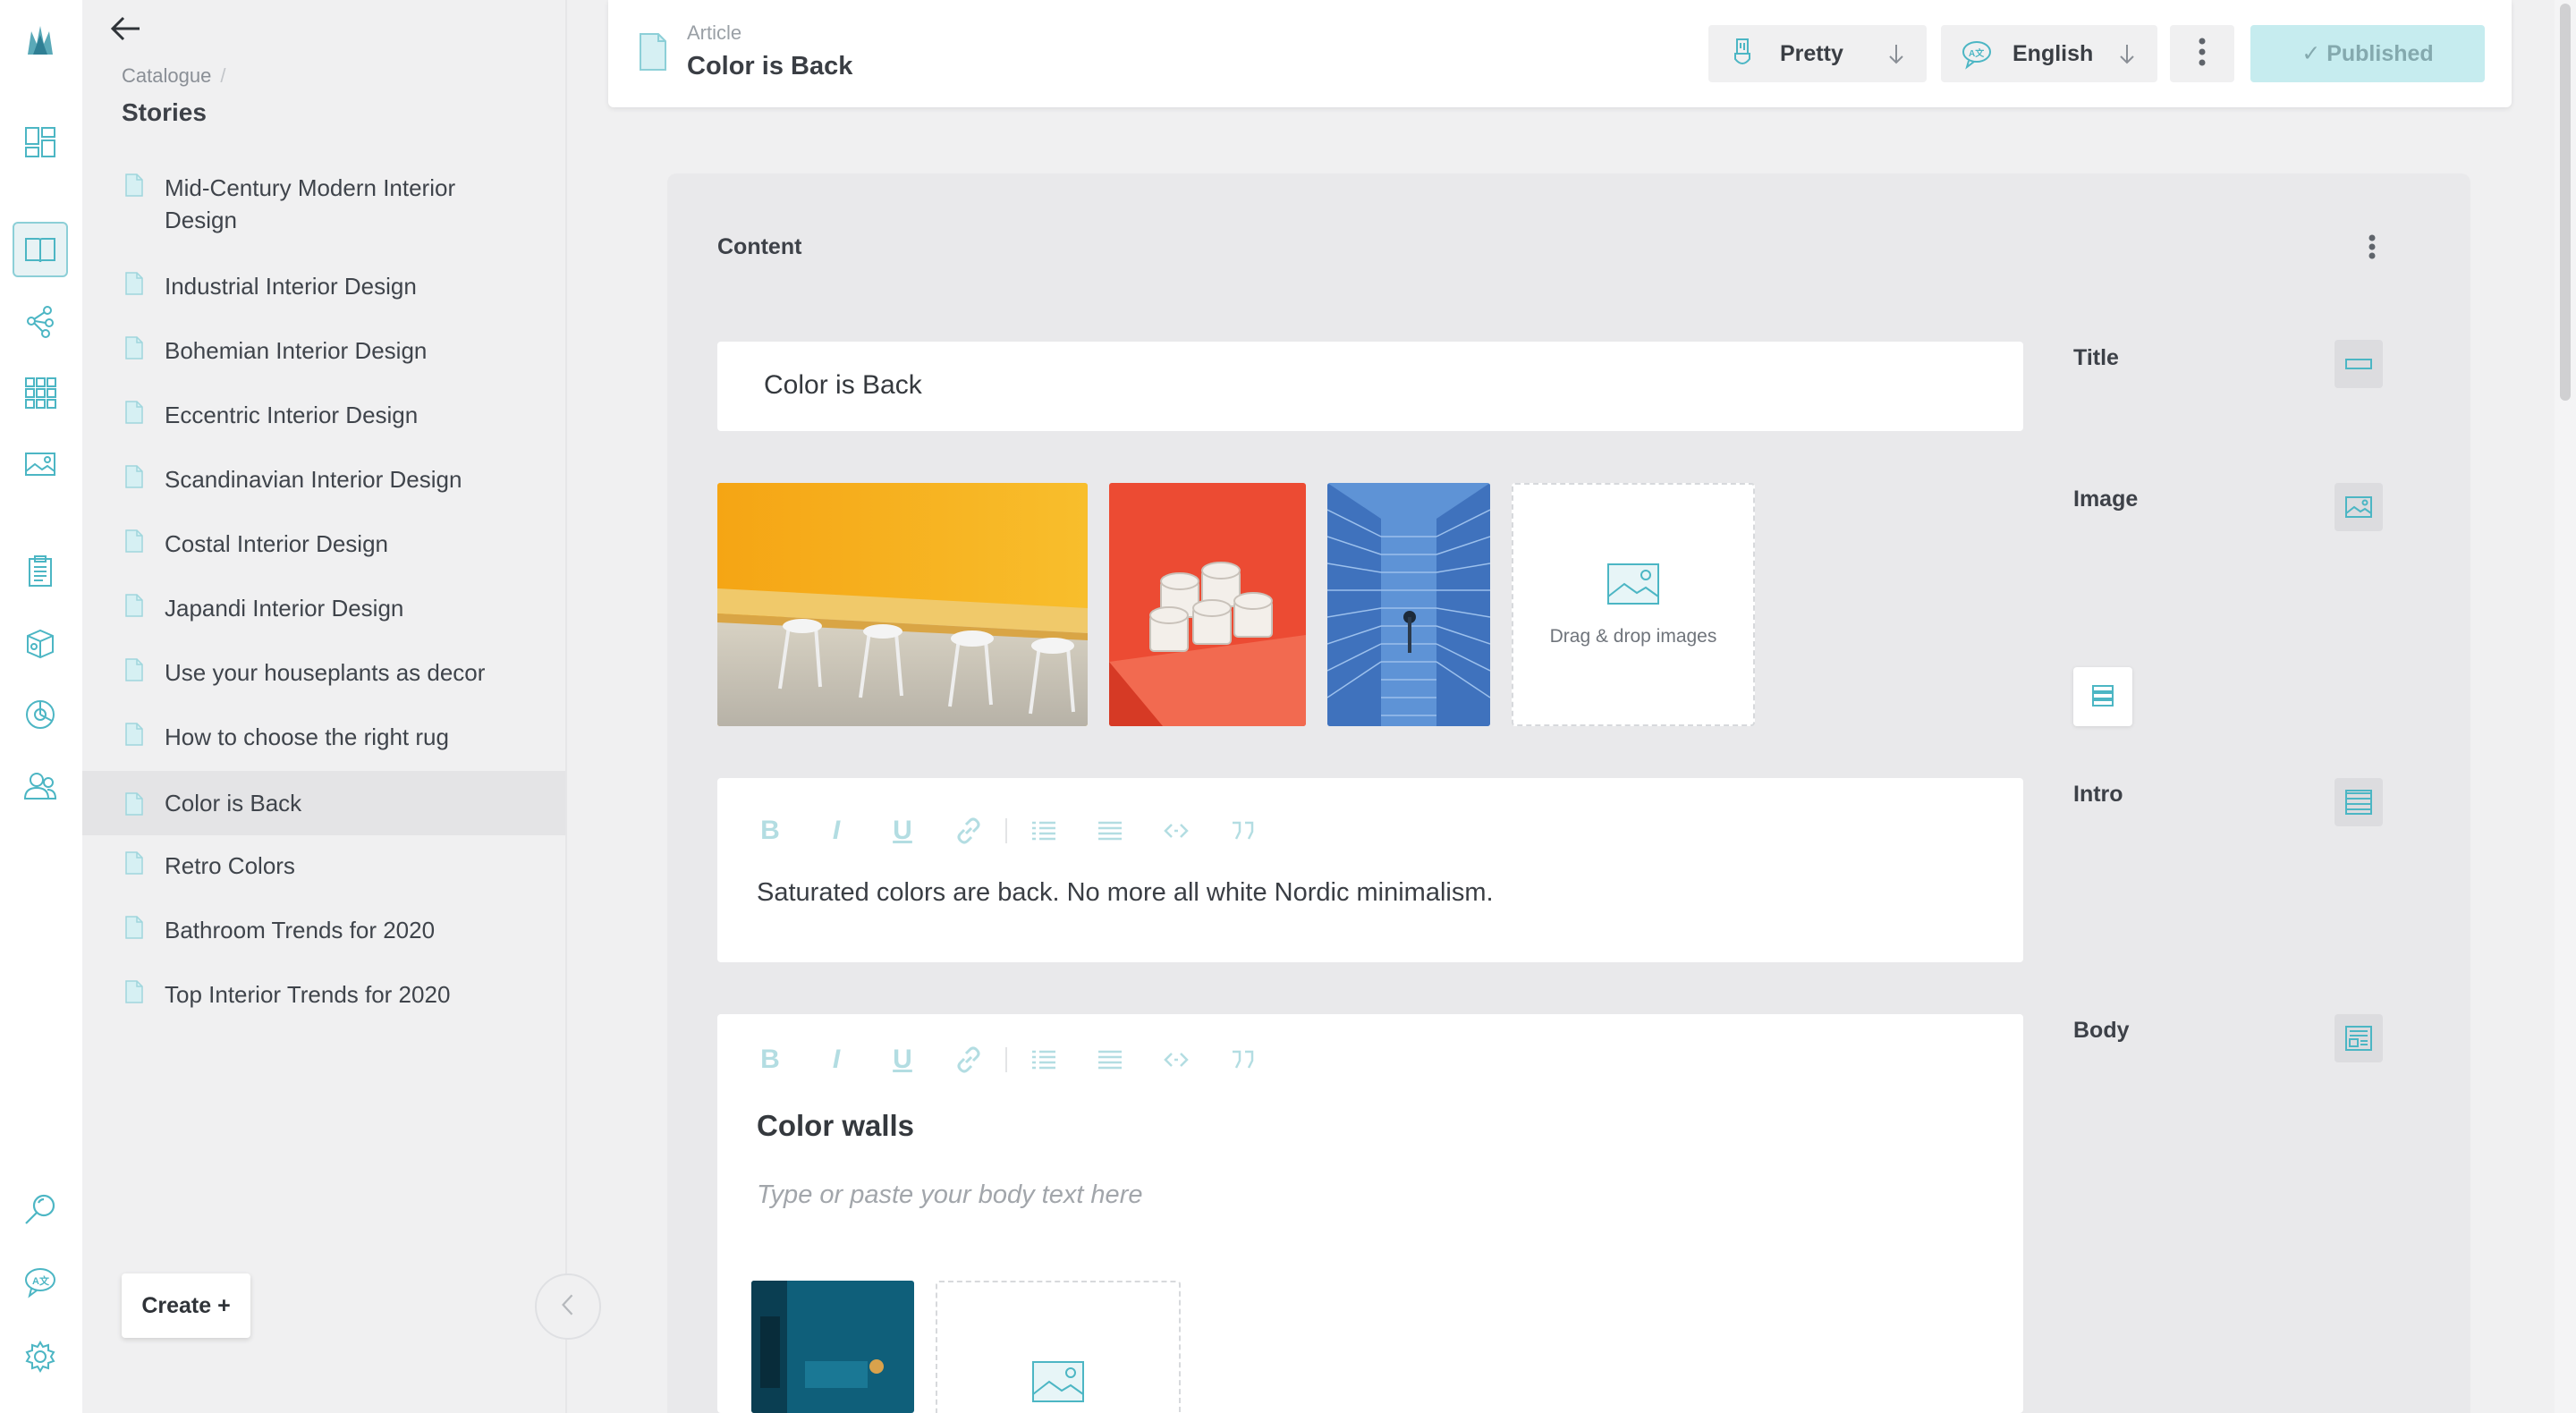 The height and width of the screenshot is (1413, 2576). I want to click on breadcrumb-catalogue: Catalogue, so click(166, 75).